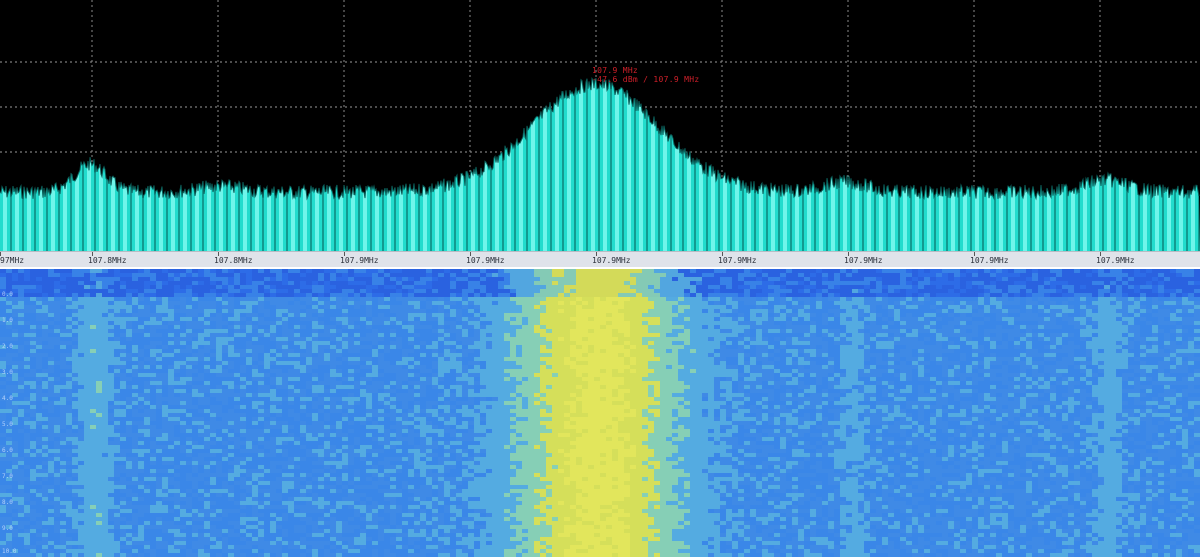 Image resolution: width=1200 pixels, height=557 pixels. What do you see at coordinates (645, 75) in the screenshot?
I see `peak-marker-readout: 107.9 MHz -47.6 dBm / 107.9 MHz` at bounding box center [645, 75].